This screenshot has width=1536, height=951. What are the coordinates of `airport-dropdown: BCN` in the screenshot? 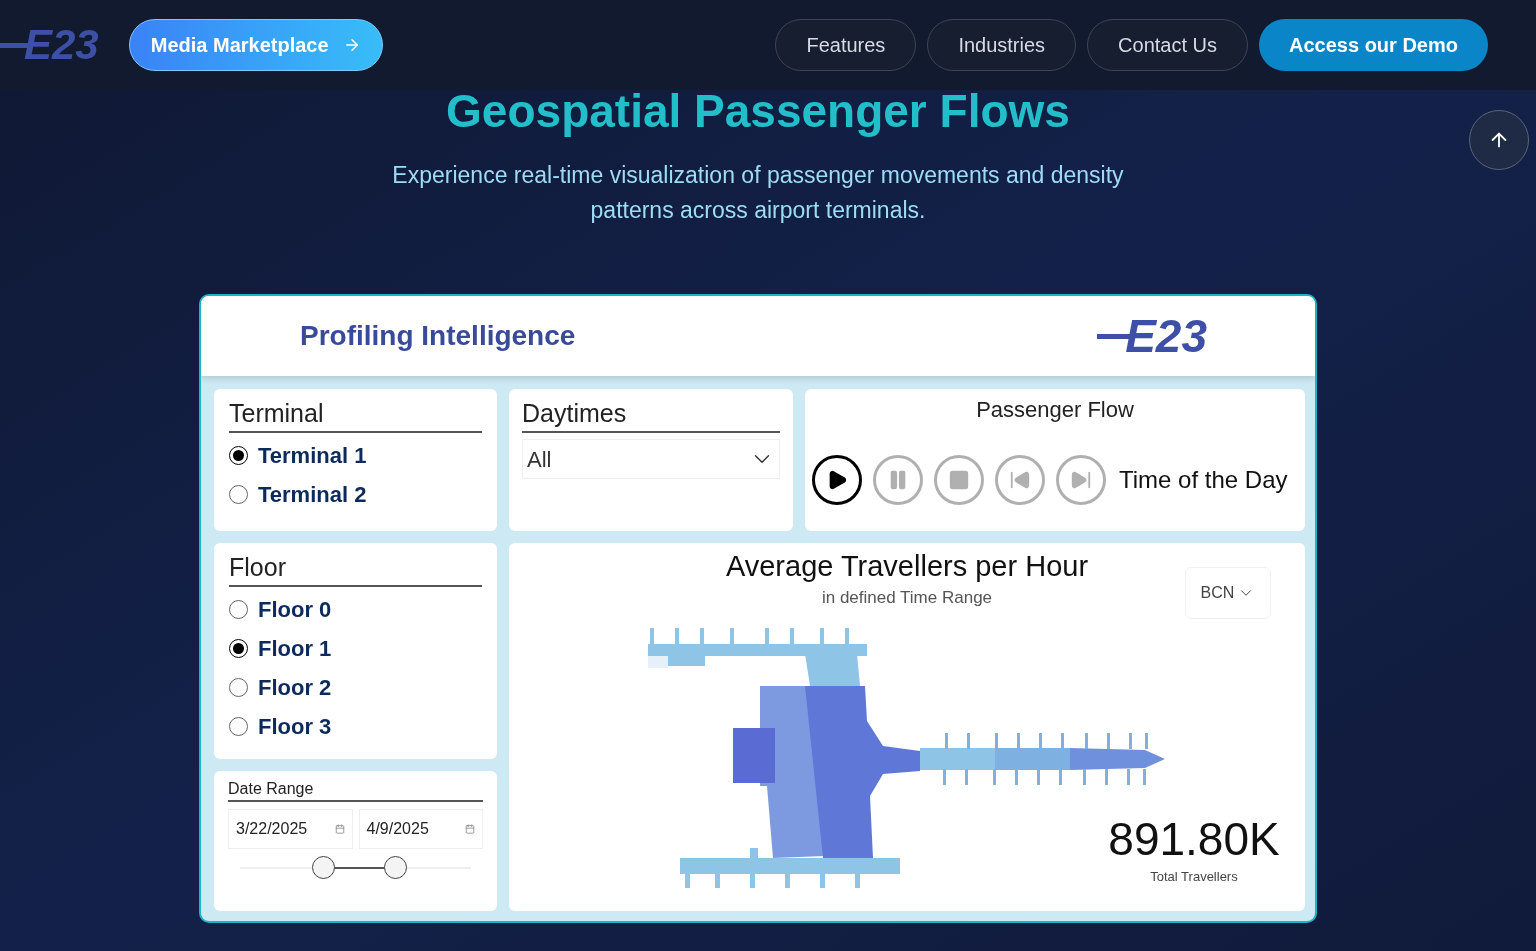 It's located at (1228, 593).